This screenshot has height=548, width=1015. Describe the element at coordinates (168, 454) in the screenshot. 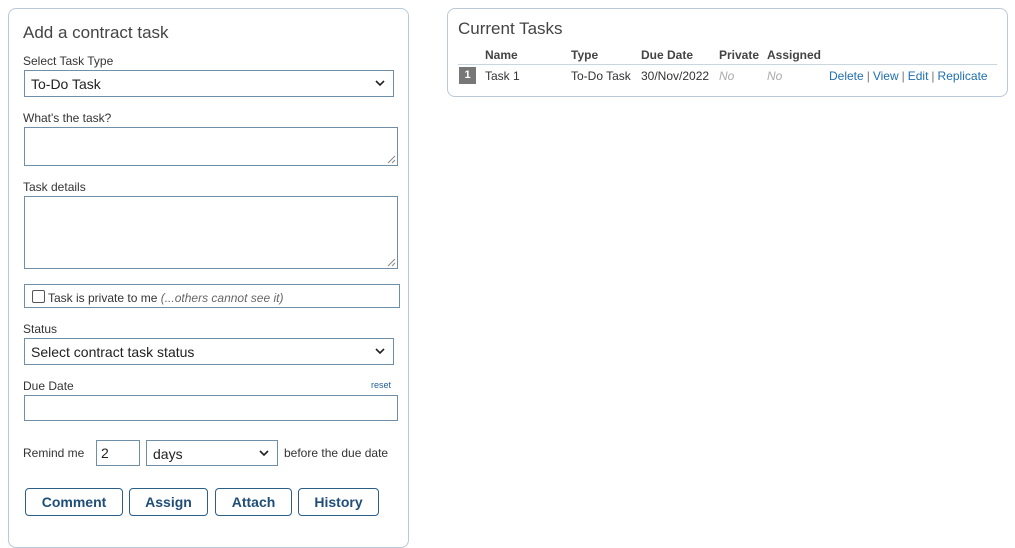

I see `remind-unit-value: days` at that location.